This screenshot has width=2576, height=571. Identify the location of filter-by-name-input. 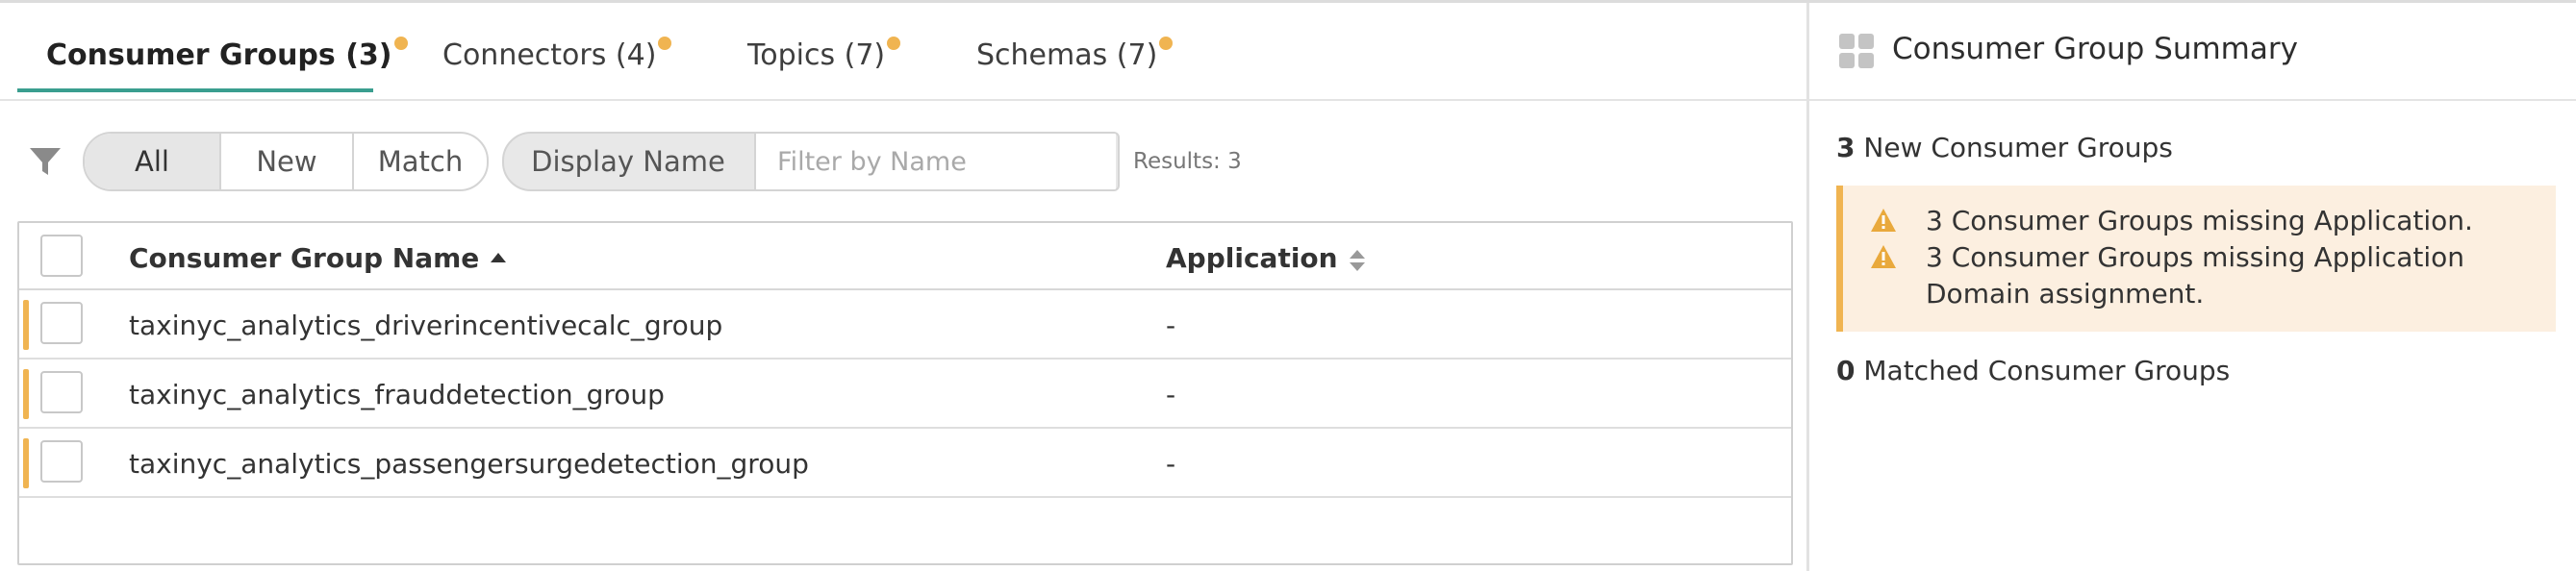
(935, 162).